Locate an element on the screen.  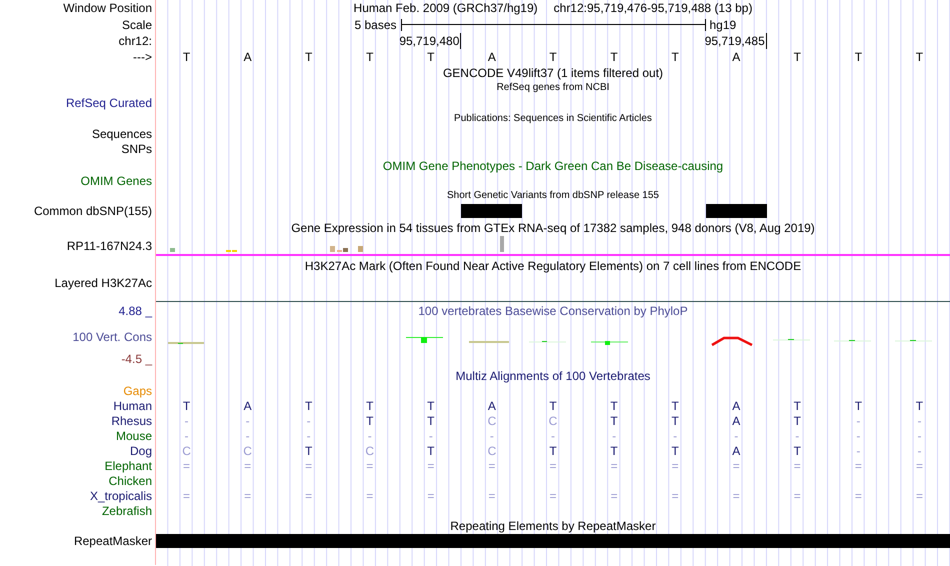
track-label: Common dbSNP(155) is located at coordinates (93, 211).